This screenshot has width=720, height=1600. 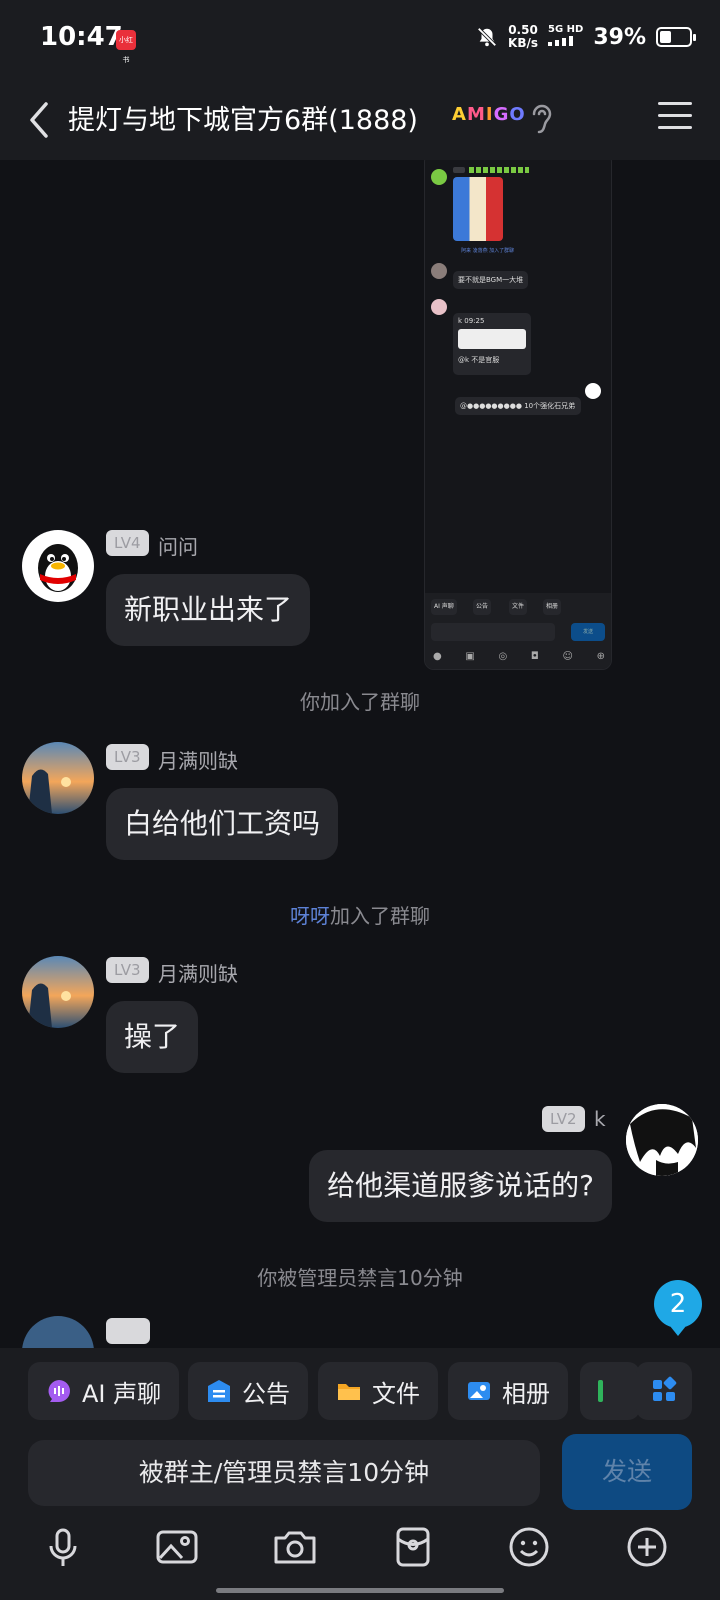 I want to click on app-notification-badge: 小红书, so click(x=126, y=47).